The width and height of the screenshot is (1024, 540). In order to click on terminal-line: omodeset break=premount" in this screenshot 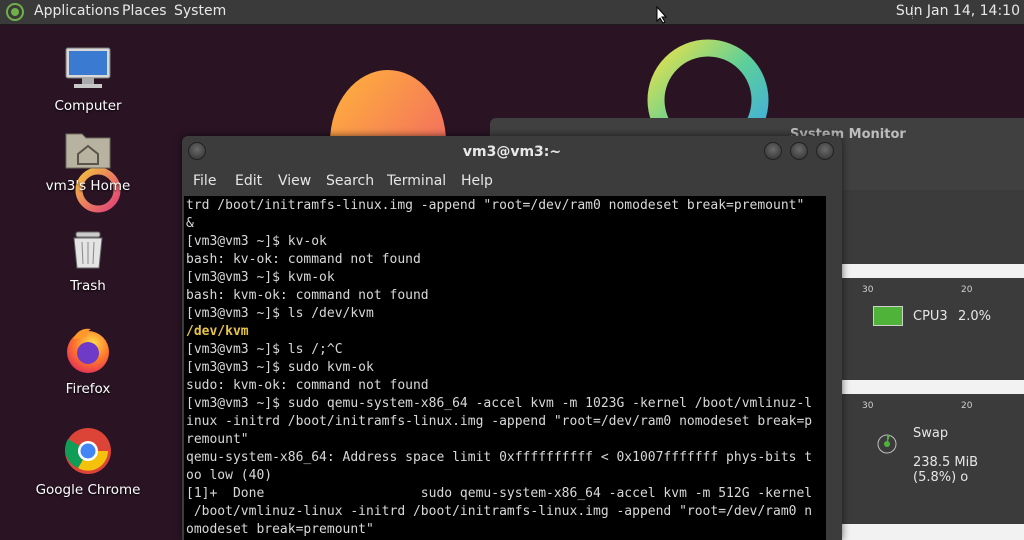, I will do `click(280, 529)`.